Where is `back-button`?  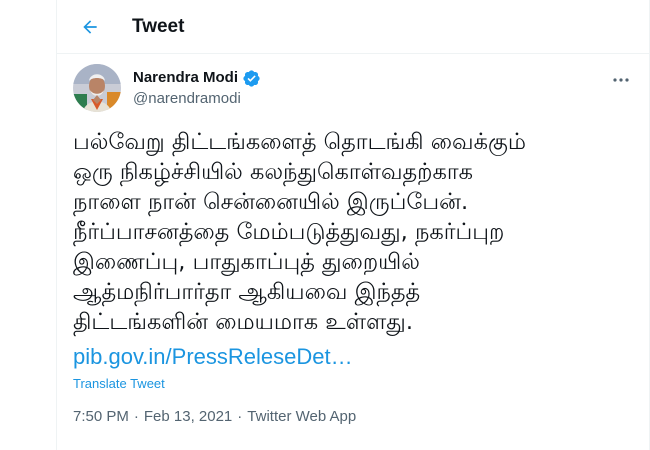 back-button is located at coordinates (90, 27).